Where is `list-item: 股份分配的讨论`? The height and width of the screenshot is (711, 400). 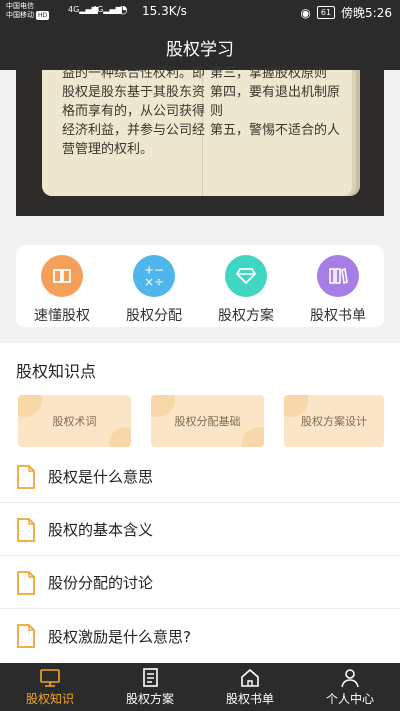
list-item: 股份分配的讨论 is located at coordinates (200, 583).